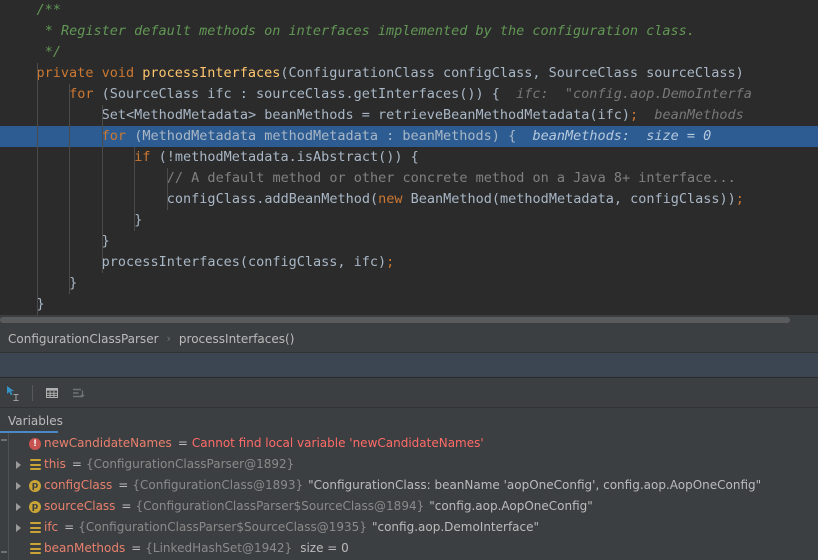  I want to click on breadcrumb-class: ConfigurationClassParser, so click(83, 339).